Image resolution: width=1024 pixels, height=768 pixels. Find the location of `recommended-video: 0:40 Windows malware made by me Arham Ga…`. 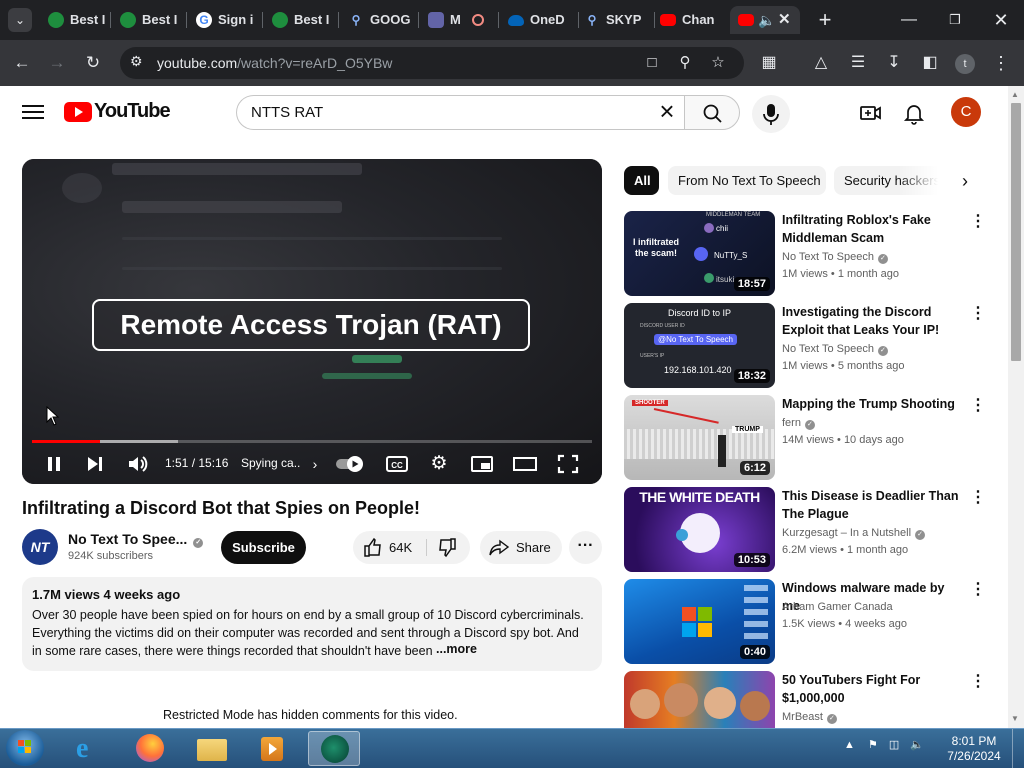

recommended-video: 0:40 Windows malware made by me Arham Ga… is located at coordinates (805, 622).